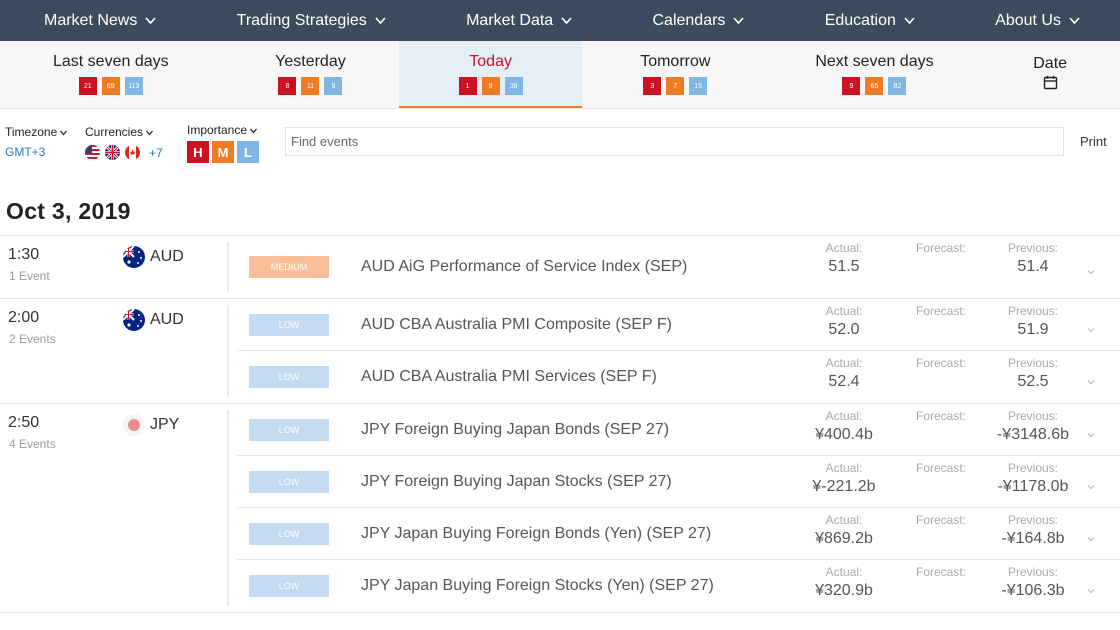 This screenshot has width=1120, height=630. Describe the element at coordinates (516, 325) in the screenshot. I see `event-title: AUD CBA Australia PMI Composite (SEP F)` at that location.